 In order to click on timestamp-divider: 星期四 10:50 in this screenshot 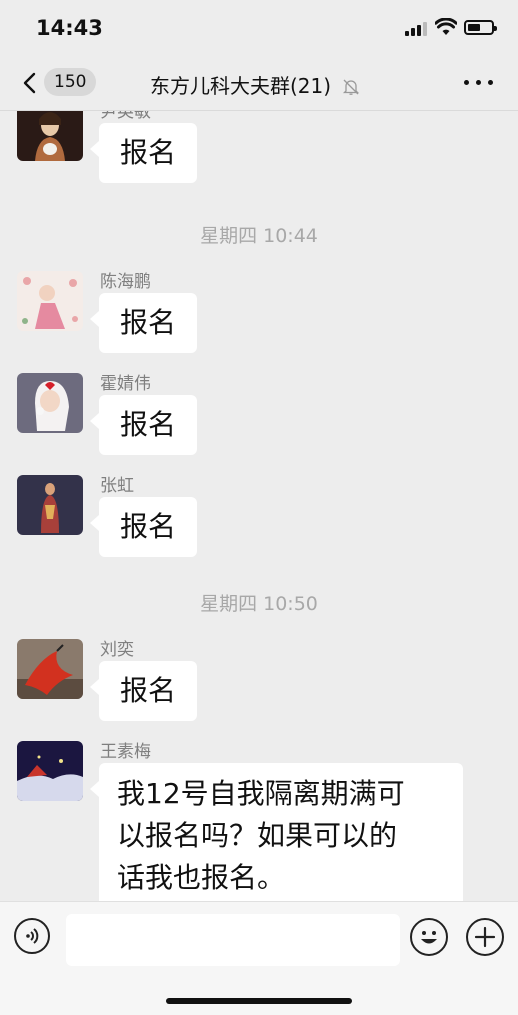, I will do `click(259, 604)`.